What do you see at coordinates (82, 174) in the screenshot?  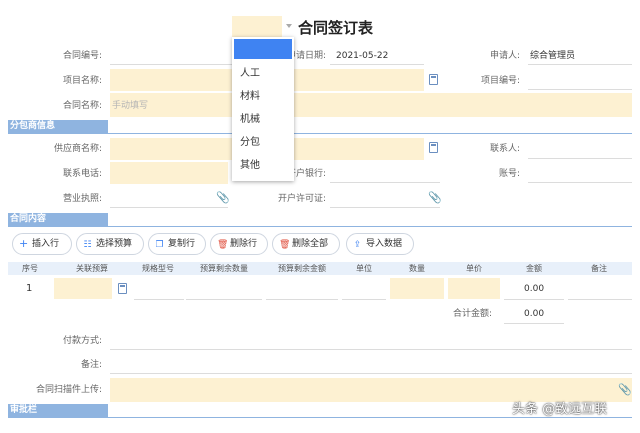 I see `phone-label: 联系电话:` at bounding box center [82, 174].